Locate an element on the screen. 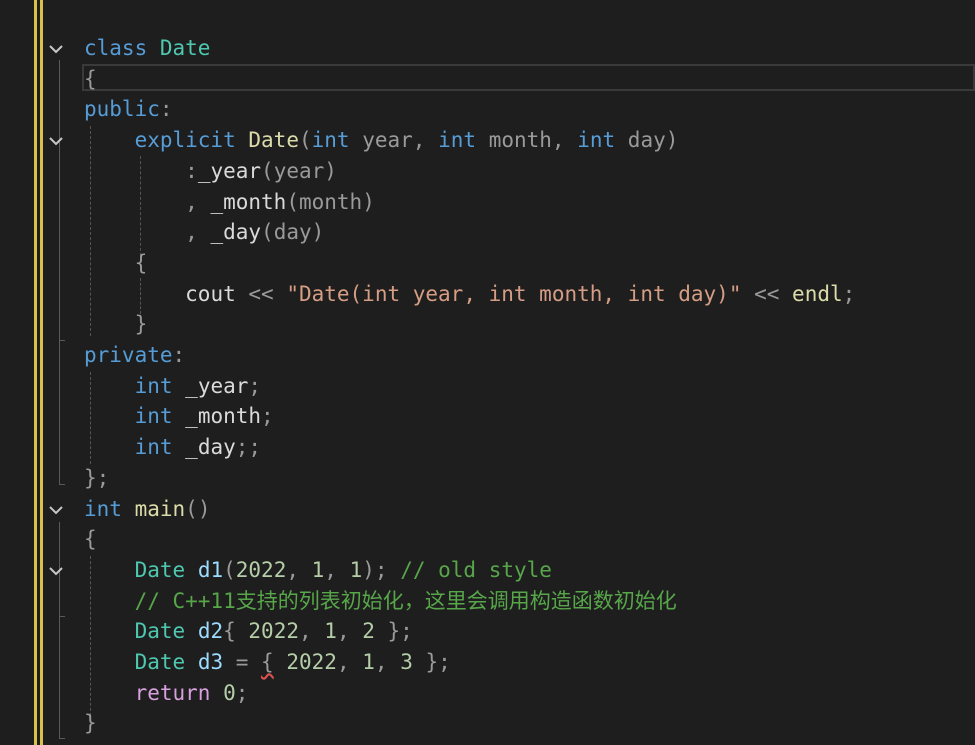 This screenshot has width=975, height=745. code-token: } is located at coordinates (90, 723).